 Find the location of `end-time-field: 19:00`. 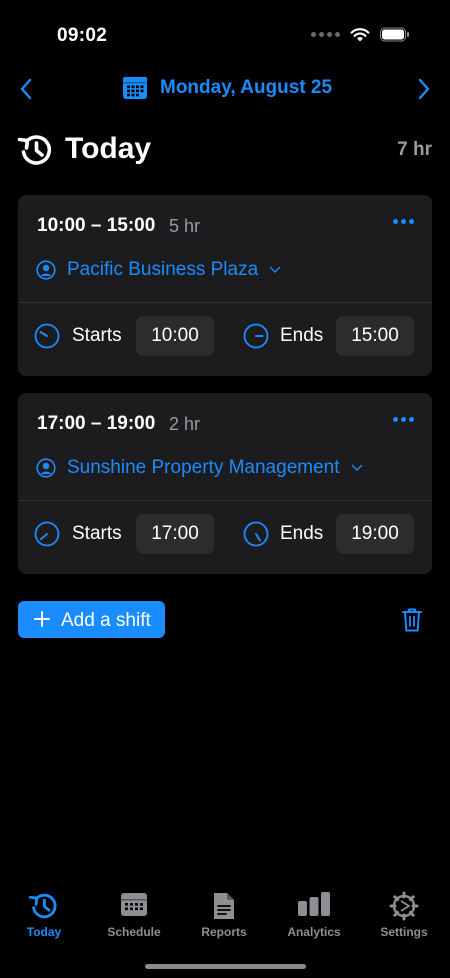

end-time-field: 19:00 is located at coordinates (375, 534).